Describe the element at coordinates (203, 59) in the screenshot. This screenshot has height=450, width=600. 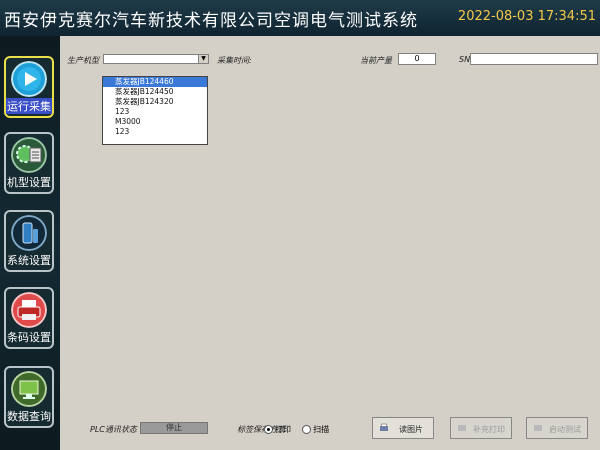
I see `chevron-down-icon: ▼` at that location.